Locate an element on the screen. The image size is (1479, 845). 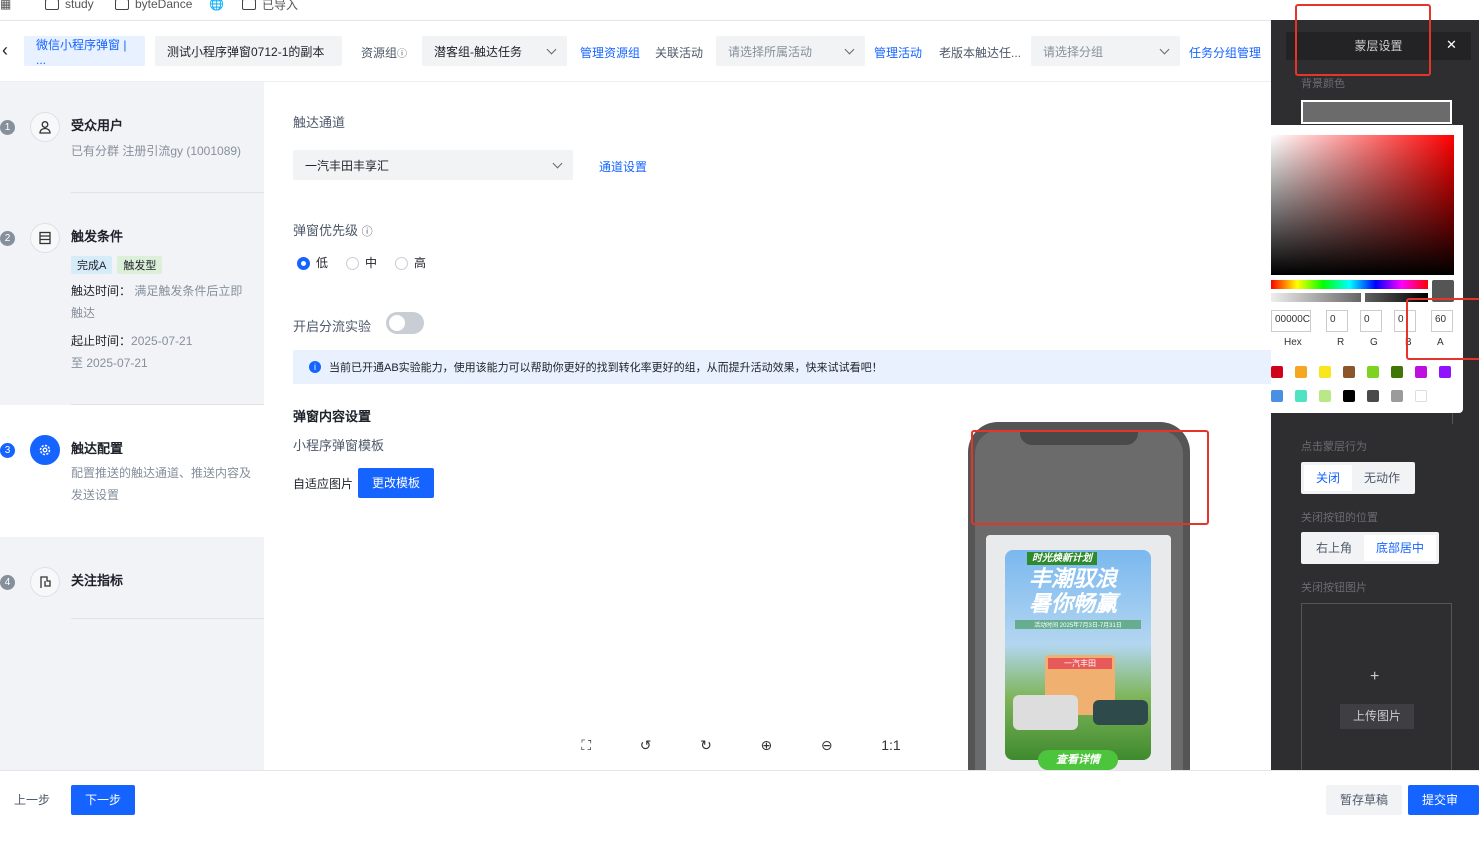
group-select: 请选择分组 is located at coordinates (1105, 51).